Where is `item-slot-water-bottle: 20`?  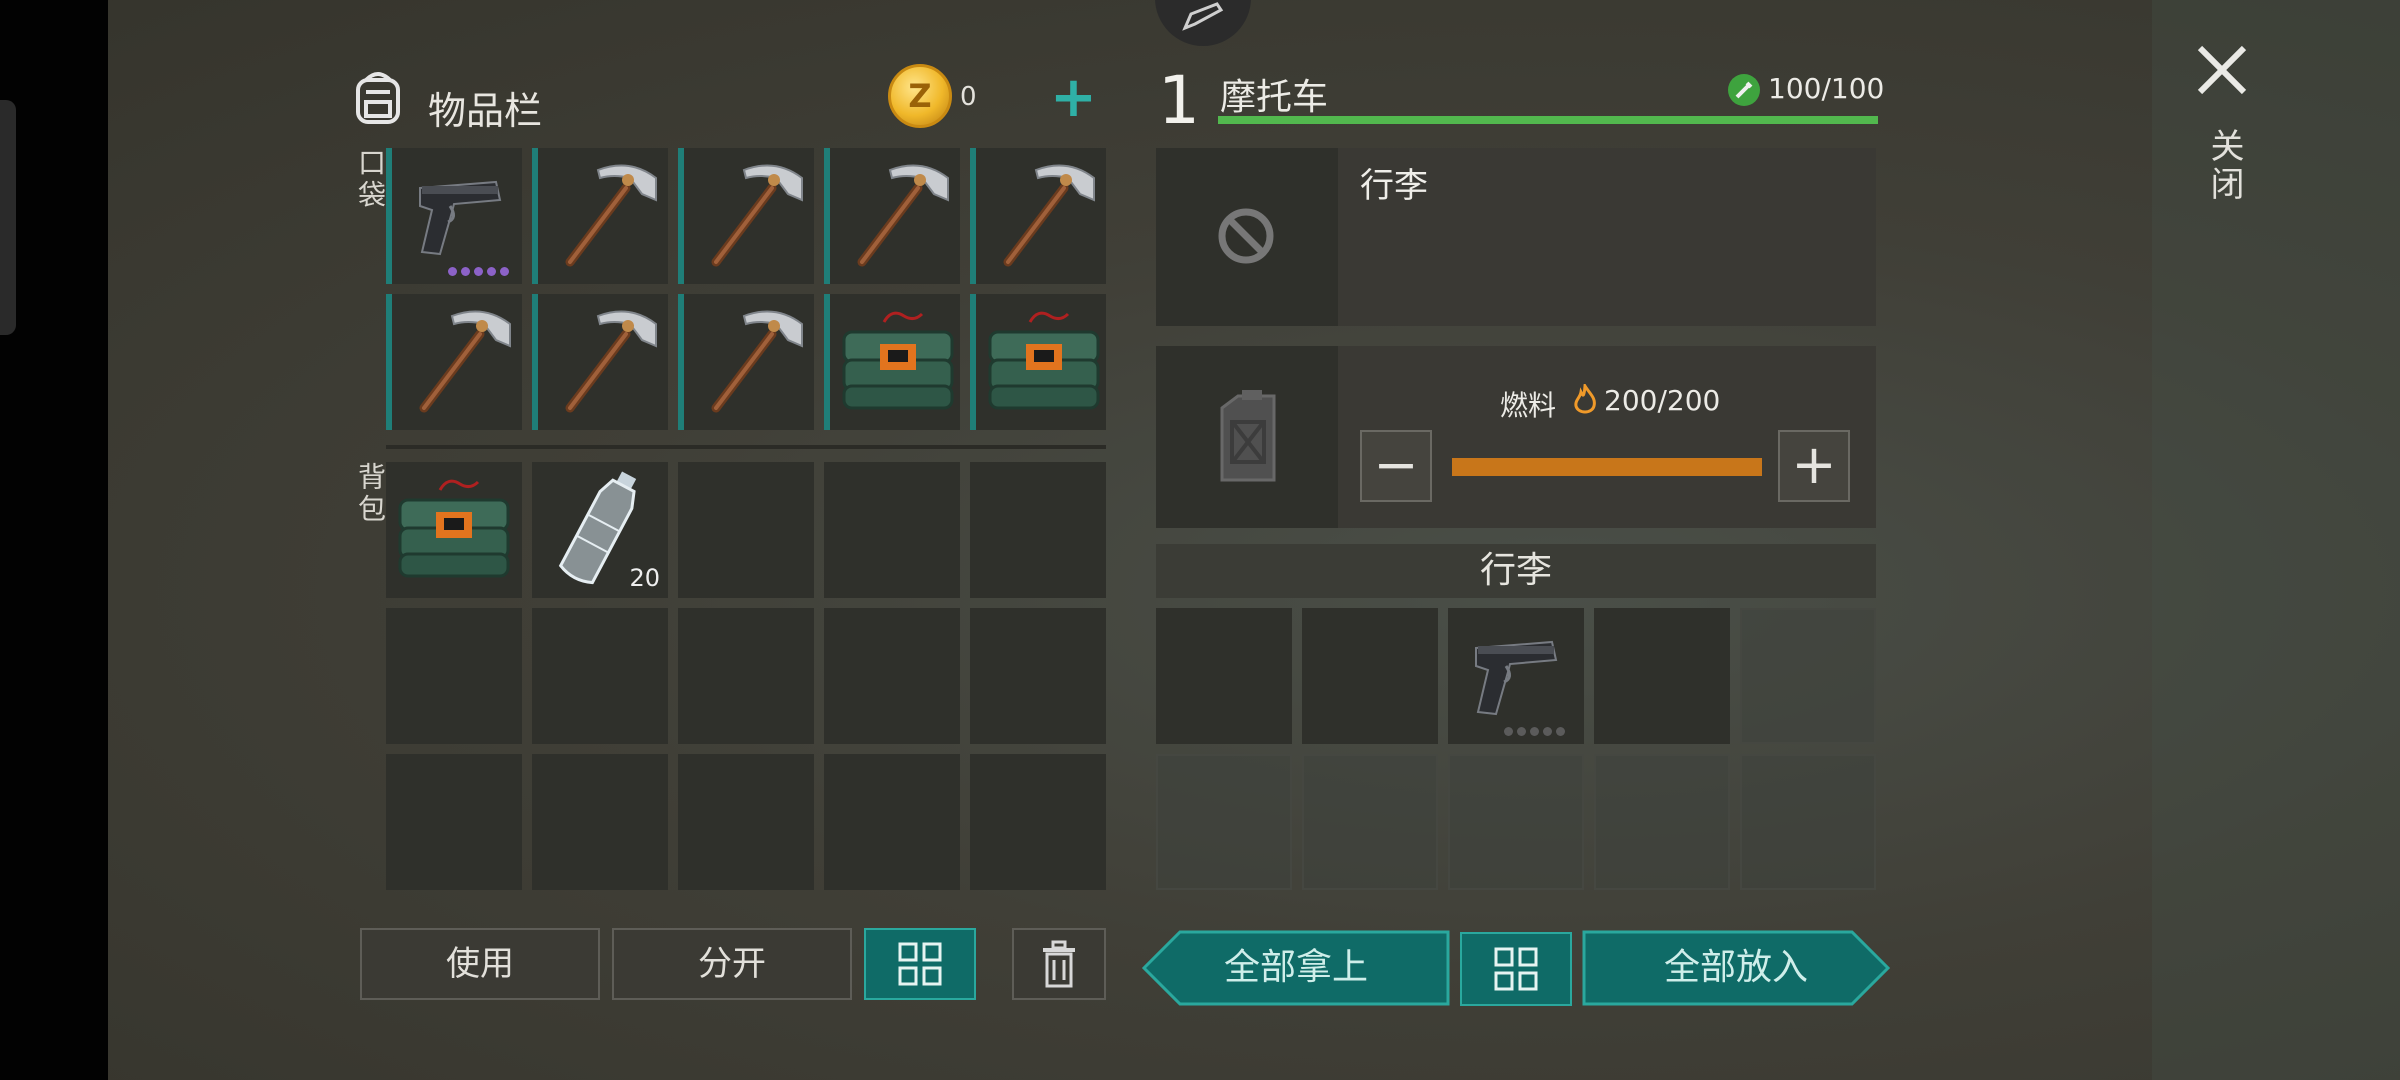
item-slot-water-bottle: 20 is located at coordinates (600, 530).